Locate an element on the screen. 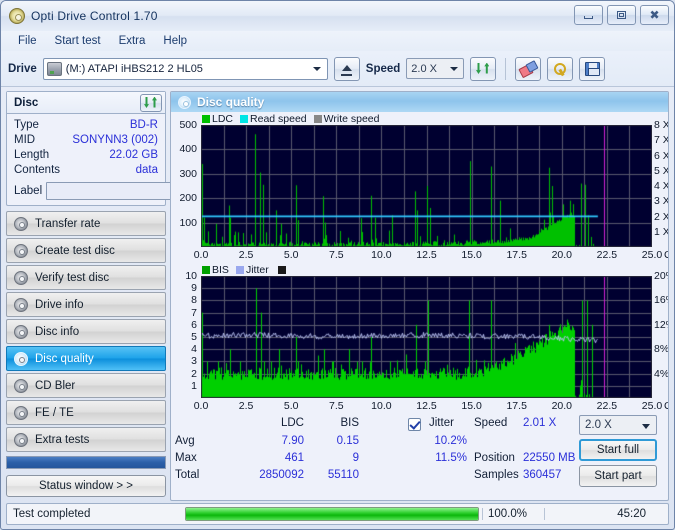  jitter-checkbox is located at coordinates (414, 424).